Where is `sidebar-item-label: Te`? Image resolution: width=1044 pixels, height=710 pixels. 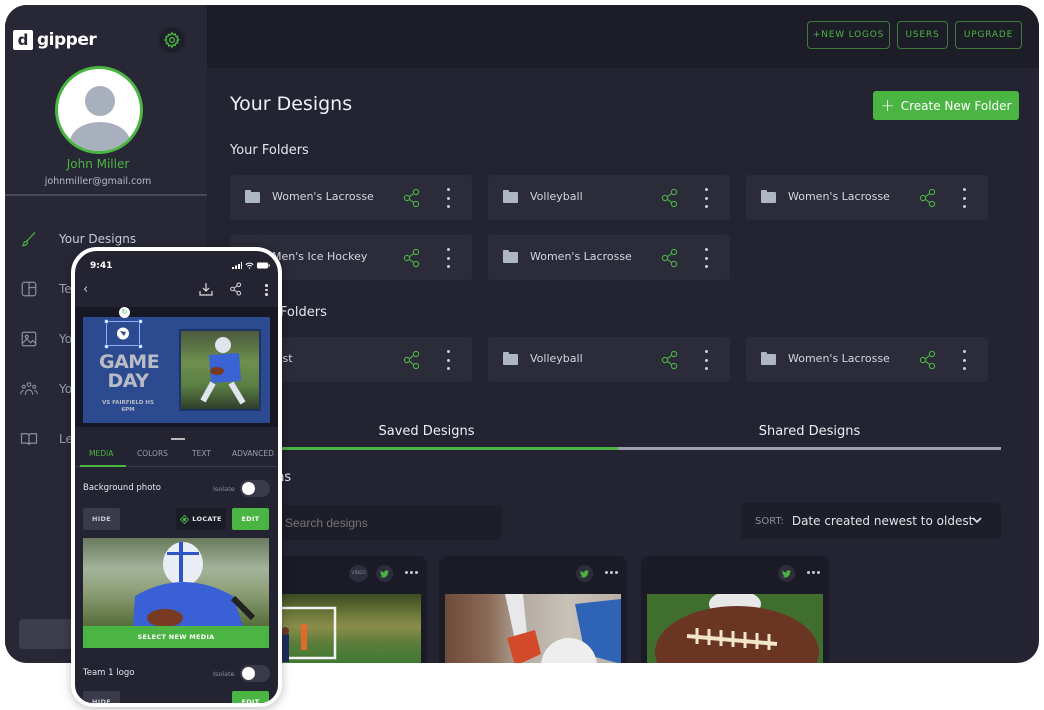
sidebar-item-label: Te is located at coordinates (65, 289).